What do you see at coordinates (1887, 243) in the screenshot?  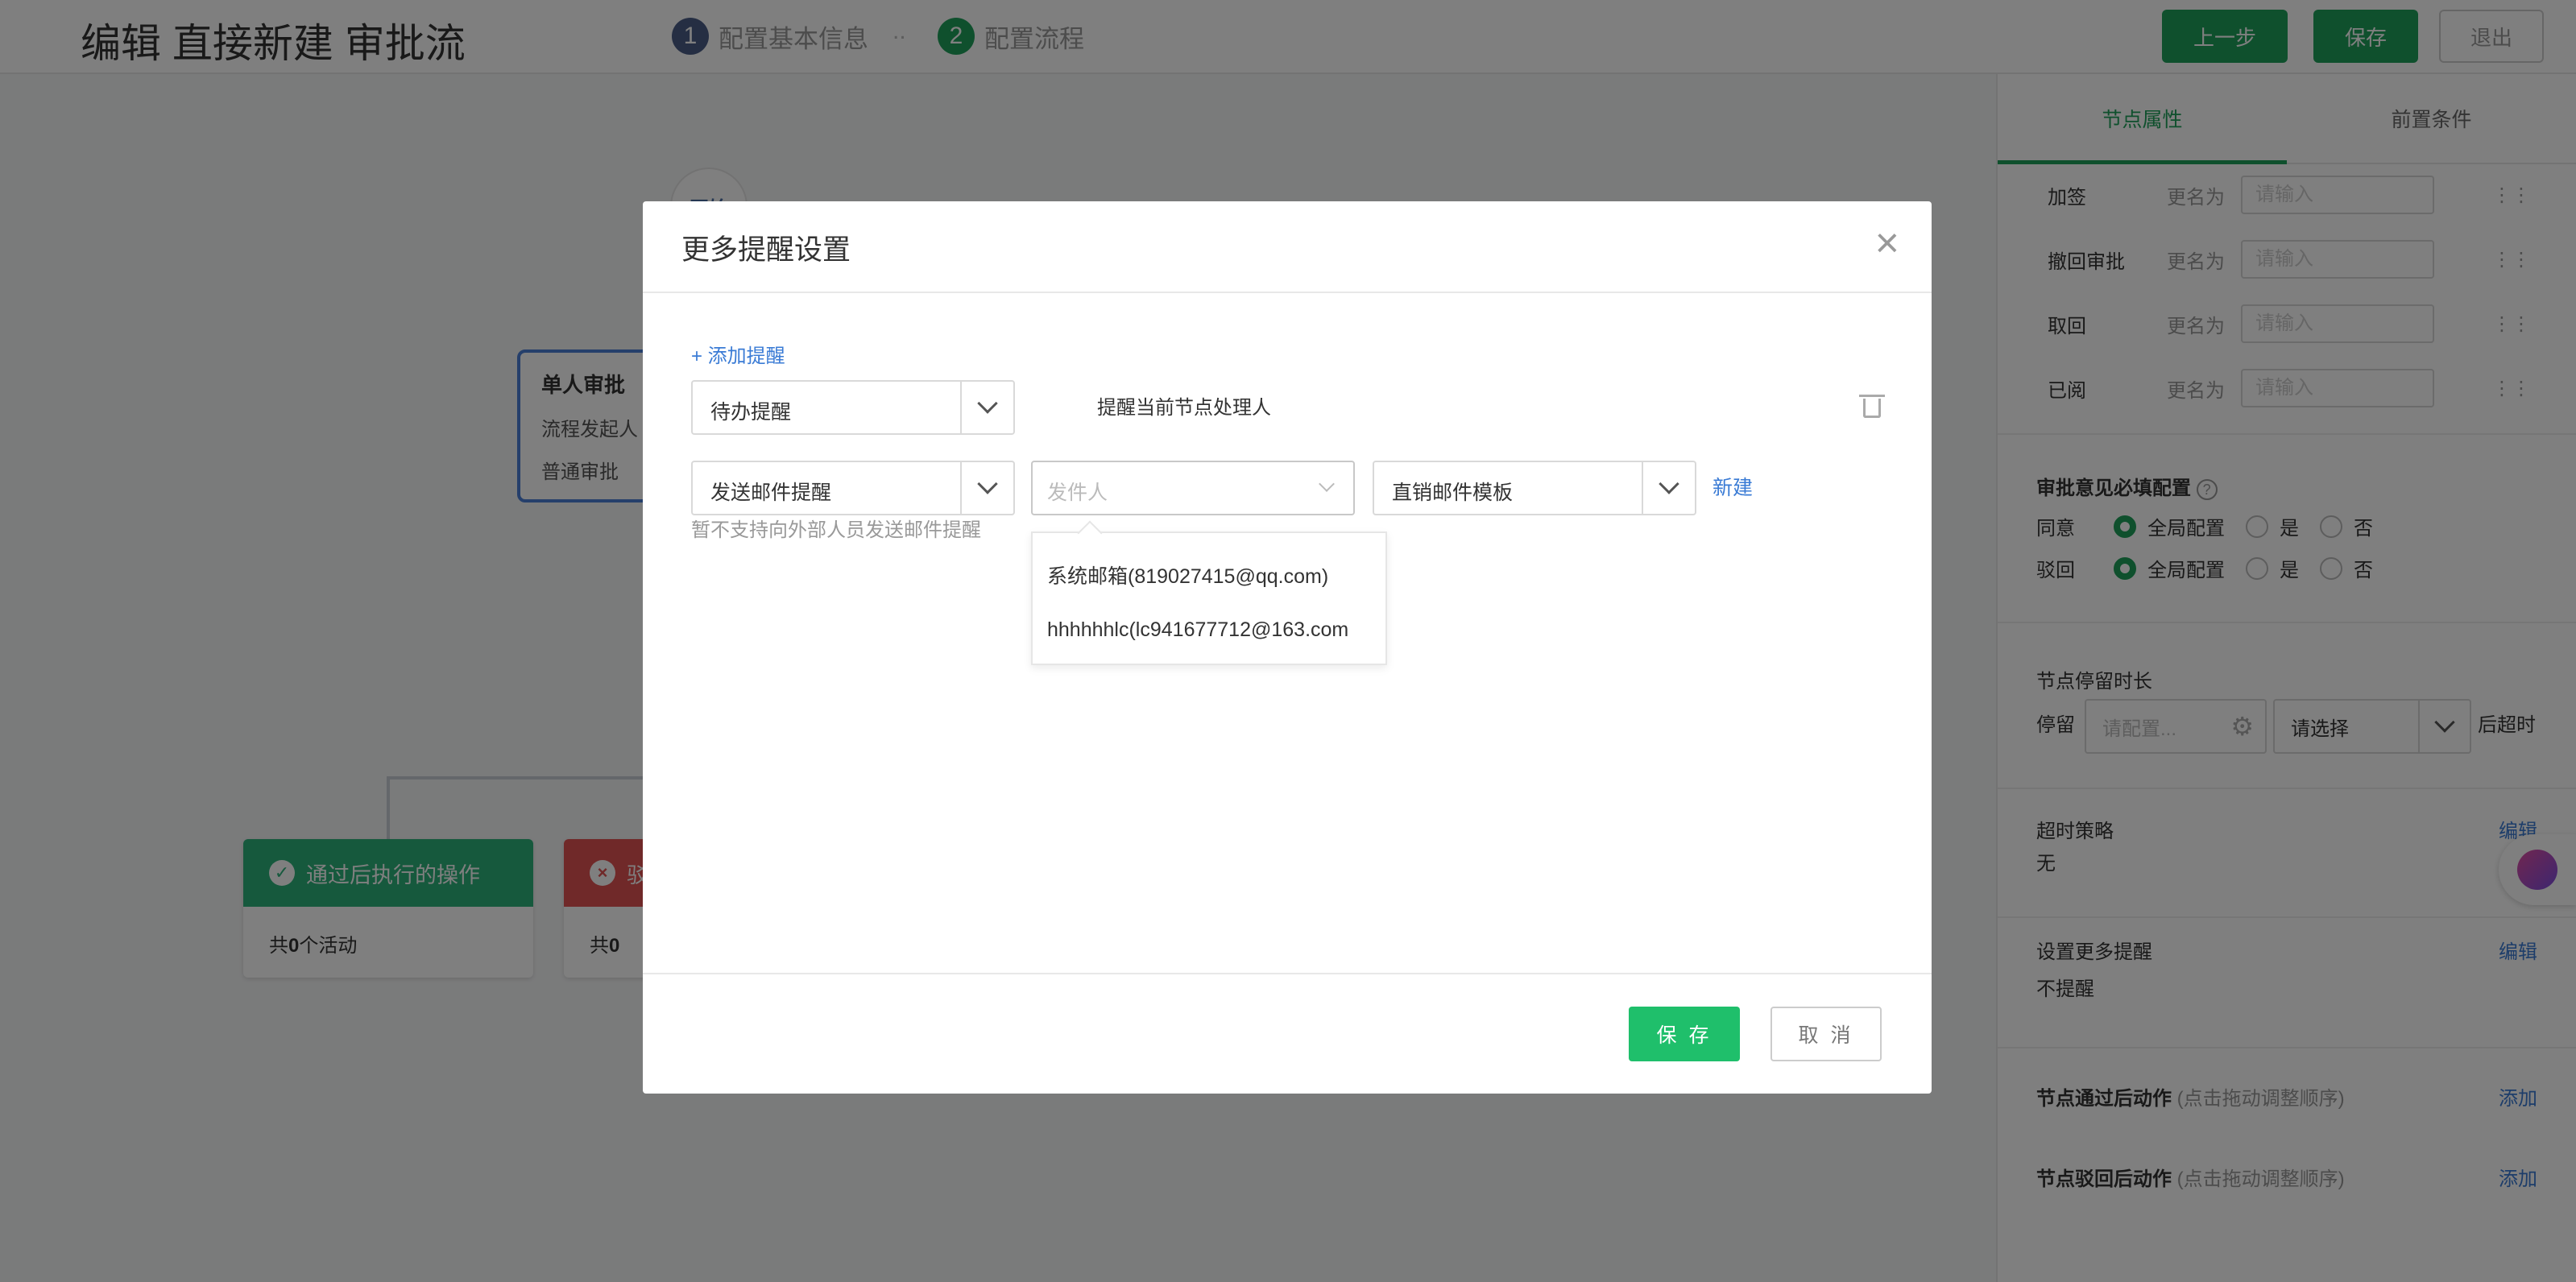 I see `close-icon: ×` at bounding box center [1887, 243].